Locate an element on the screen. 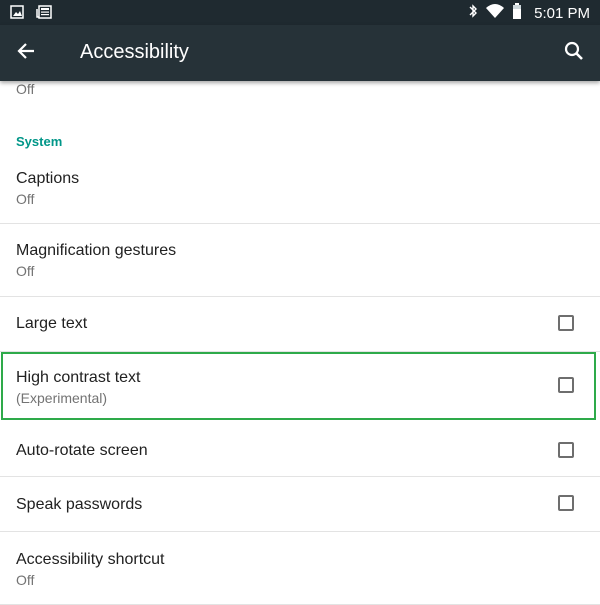  wifi-icon is located at coordinates (495, 13).